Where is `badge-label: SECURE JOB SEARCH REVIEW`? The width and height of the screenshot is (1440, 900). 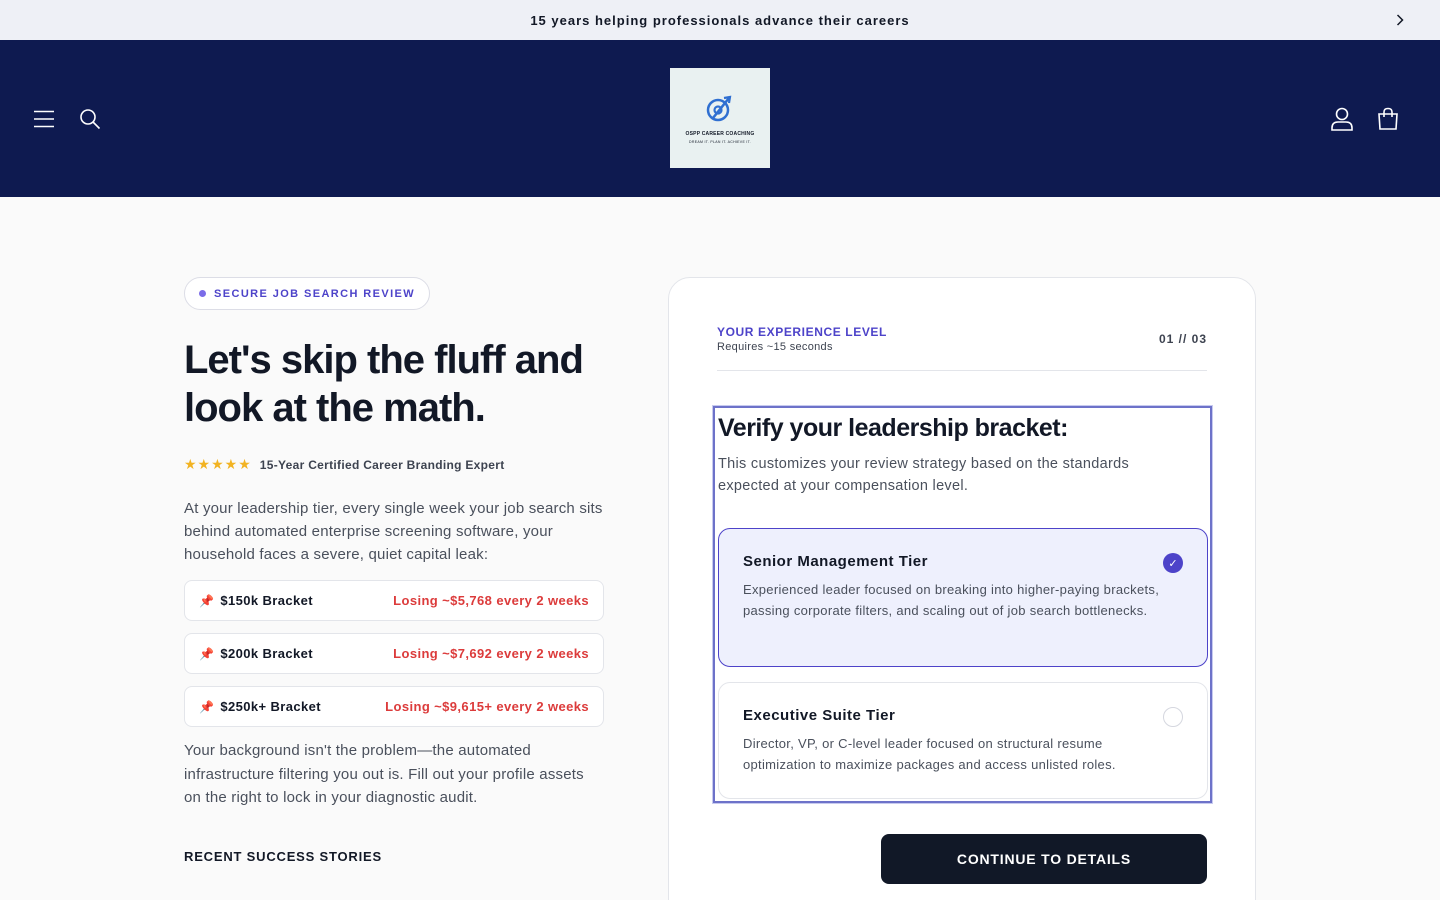
badge-label: SECURE JOB SEARCH REVIEW is located at coordinates (315, 293).